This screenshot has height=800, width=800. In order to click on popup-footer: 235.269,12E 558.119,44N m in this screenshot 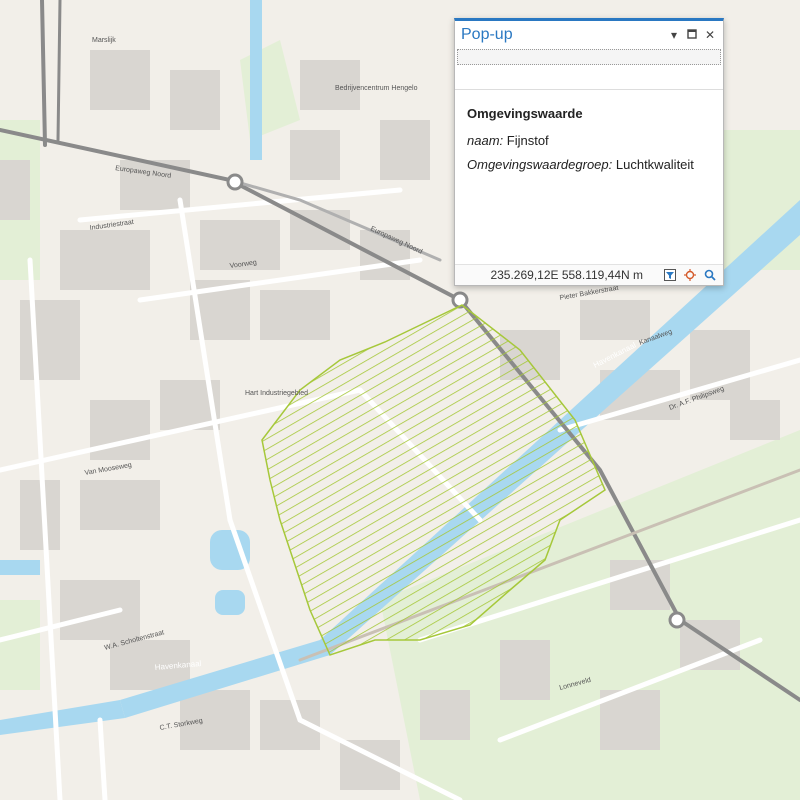, I will do `click(589, 274)`.